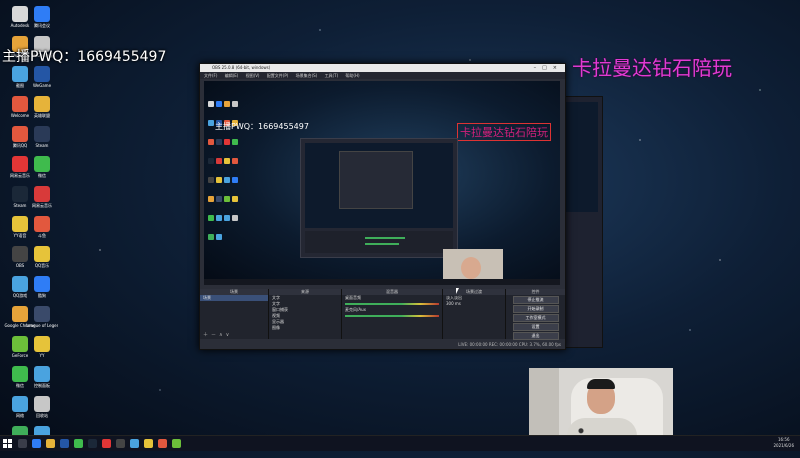  What do you see at coordinates (582, 157) in the screenshot?
I see `background-window-content` at bounding box center [582, 157].